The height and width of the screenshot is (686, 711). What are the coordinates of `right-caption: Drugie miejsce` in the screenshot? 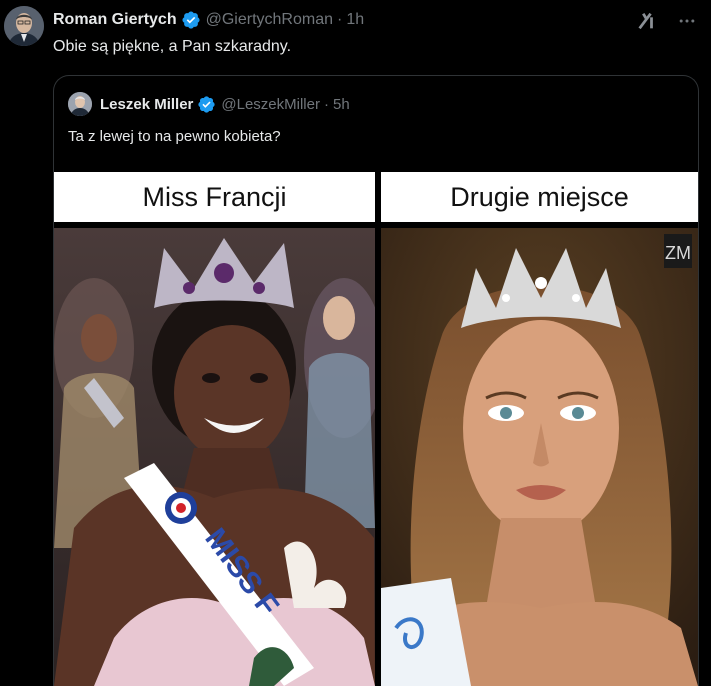 It's located at (539, 197).